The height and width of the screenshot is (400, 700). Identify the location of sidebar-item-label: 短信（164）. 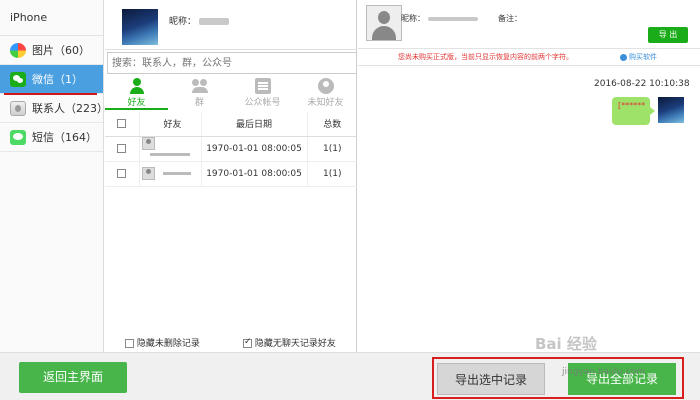
(64, 137).